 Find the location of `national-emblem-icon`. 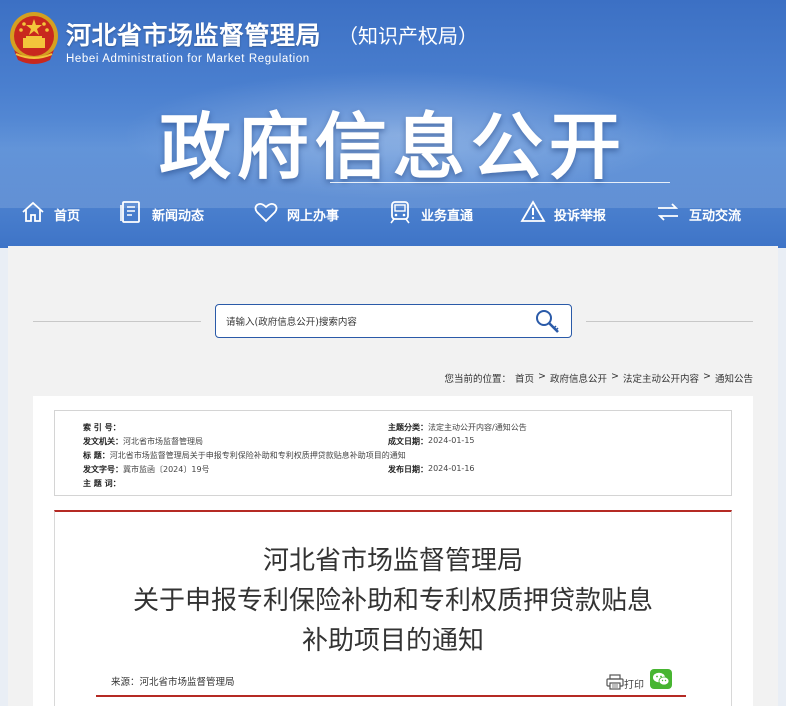

national-emblem-icon is located at coordinates (34, 38).